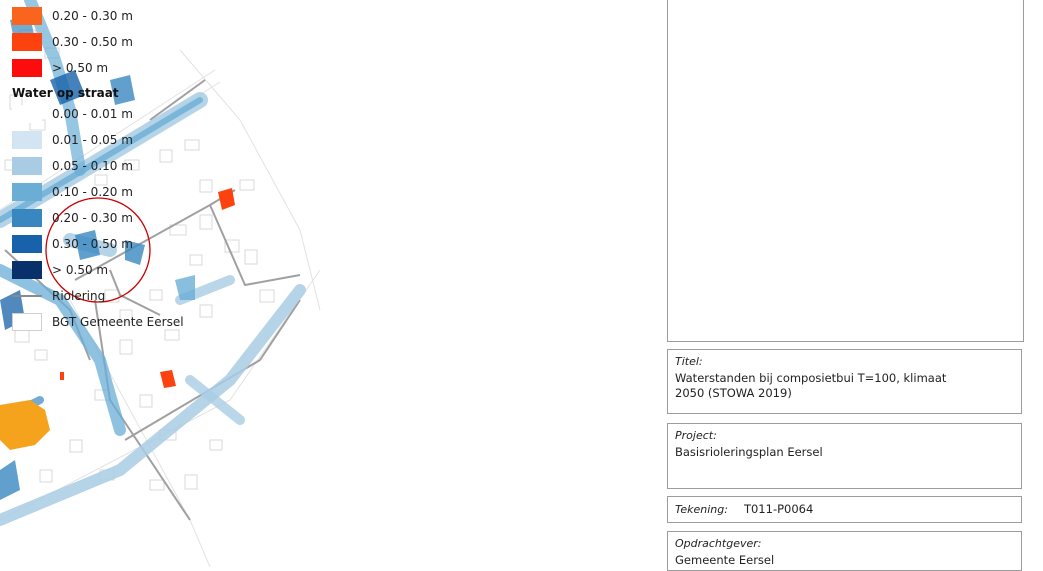  I want to click on legend-item-water-3: 0.10 - 0.20 m, so click(72, 192).